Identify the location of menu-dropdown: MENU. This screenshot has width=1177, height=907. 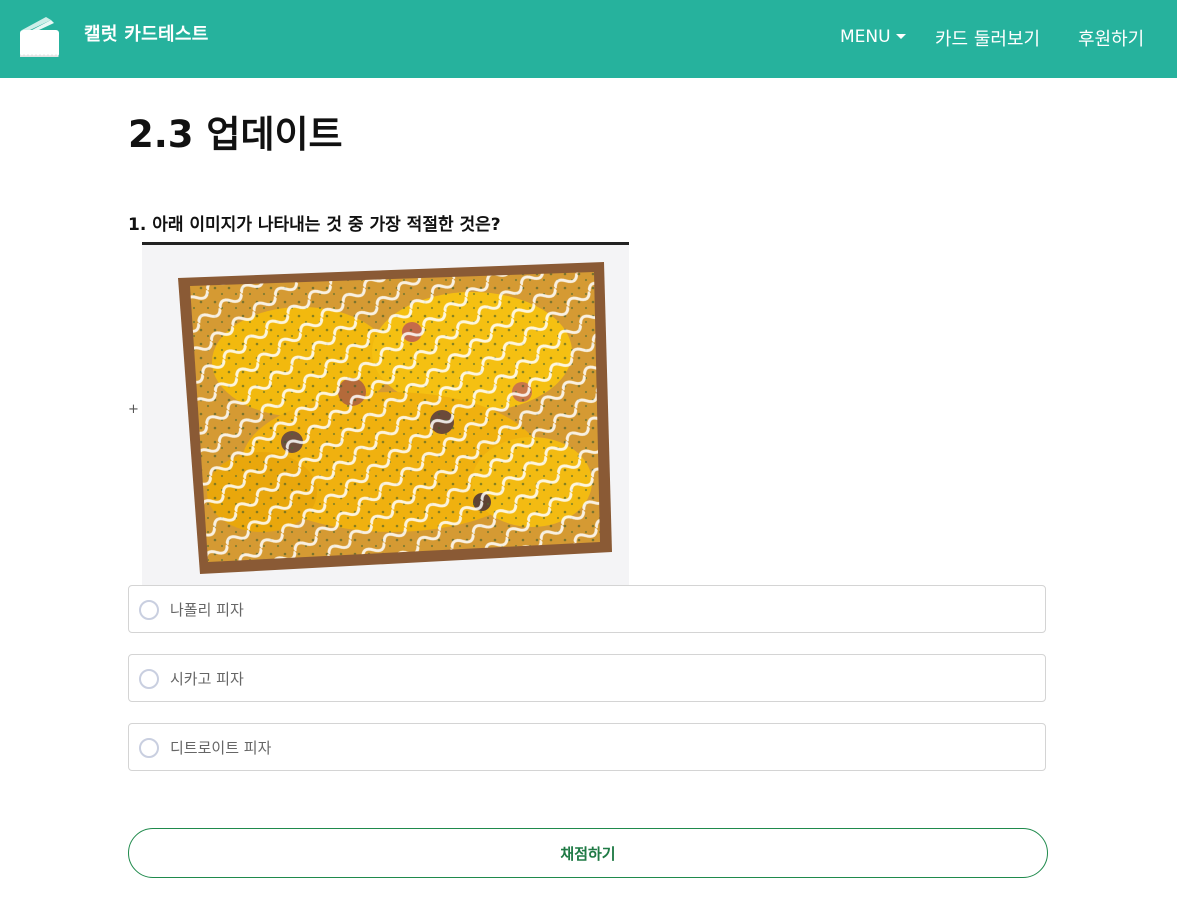
(873, 37).